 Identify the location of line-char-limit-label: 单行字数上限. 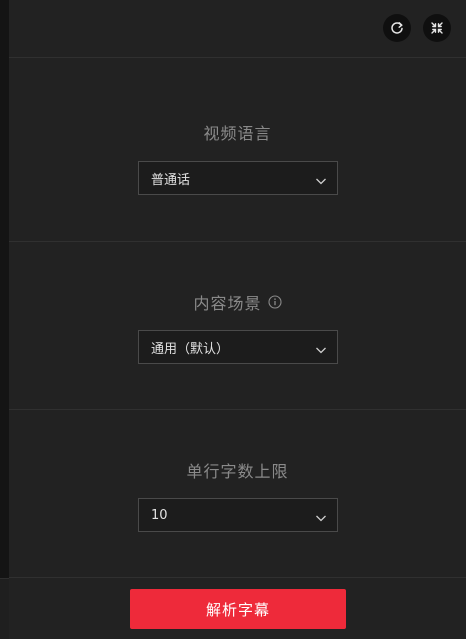
(237, 470).